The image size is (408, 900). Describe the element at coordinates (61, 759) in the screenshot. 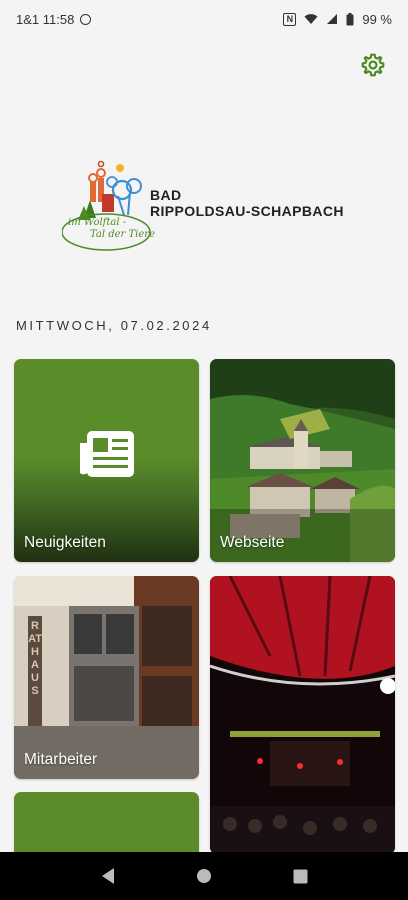

I see `staff-tile-label: Mitarbeiter` at that location.